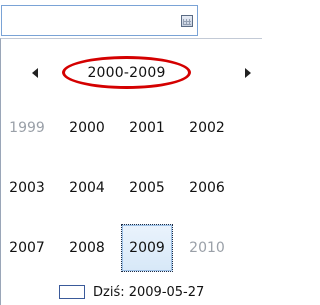 Image resolution: width=320 pixels, height=305 pixels. What do you see at coordinates (207, 128) in the screenshot?
I see `year-cell: 2002` at bounding box center [207, 128].